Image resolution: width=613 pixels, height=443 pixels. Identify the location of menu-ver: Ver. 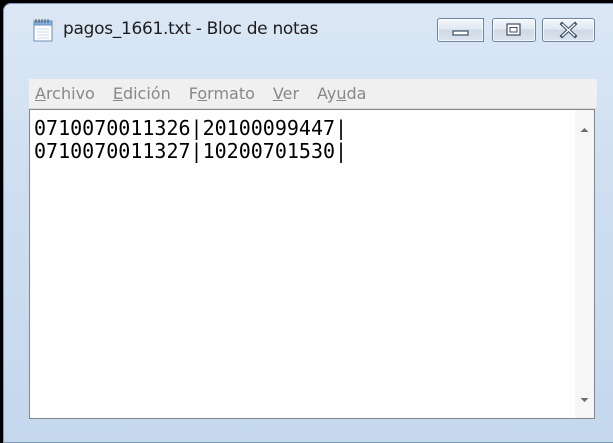
(286, 93).